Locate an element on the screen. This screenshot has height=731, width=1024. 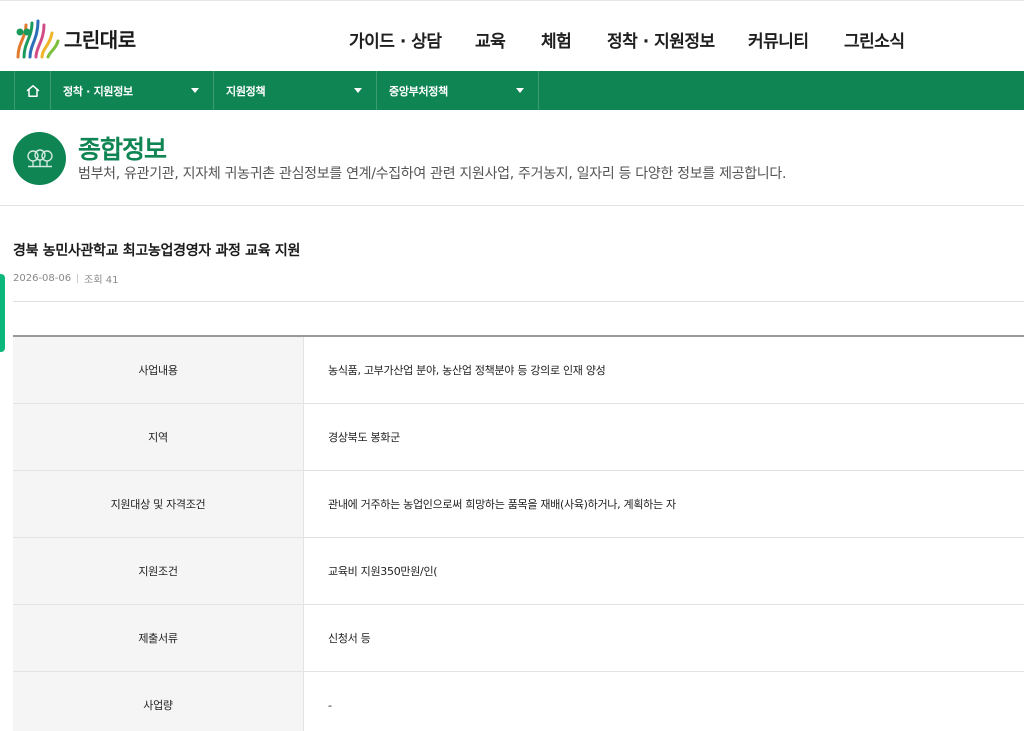
row-label: 사업량 is located at coordinates (158, 701).